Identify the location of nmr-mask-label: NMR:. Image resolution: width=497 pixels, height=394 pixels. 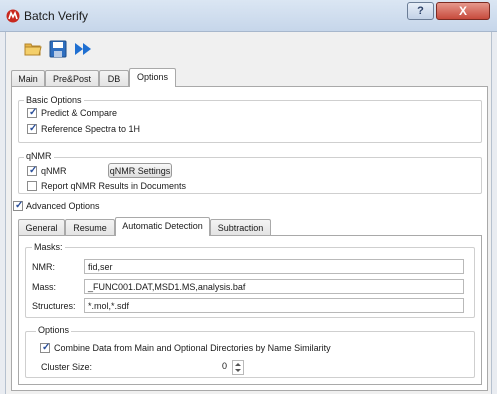
(43, 267).